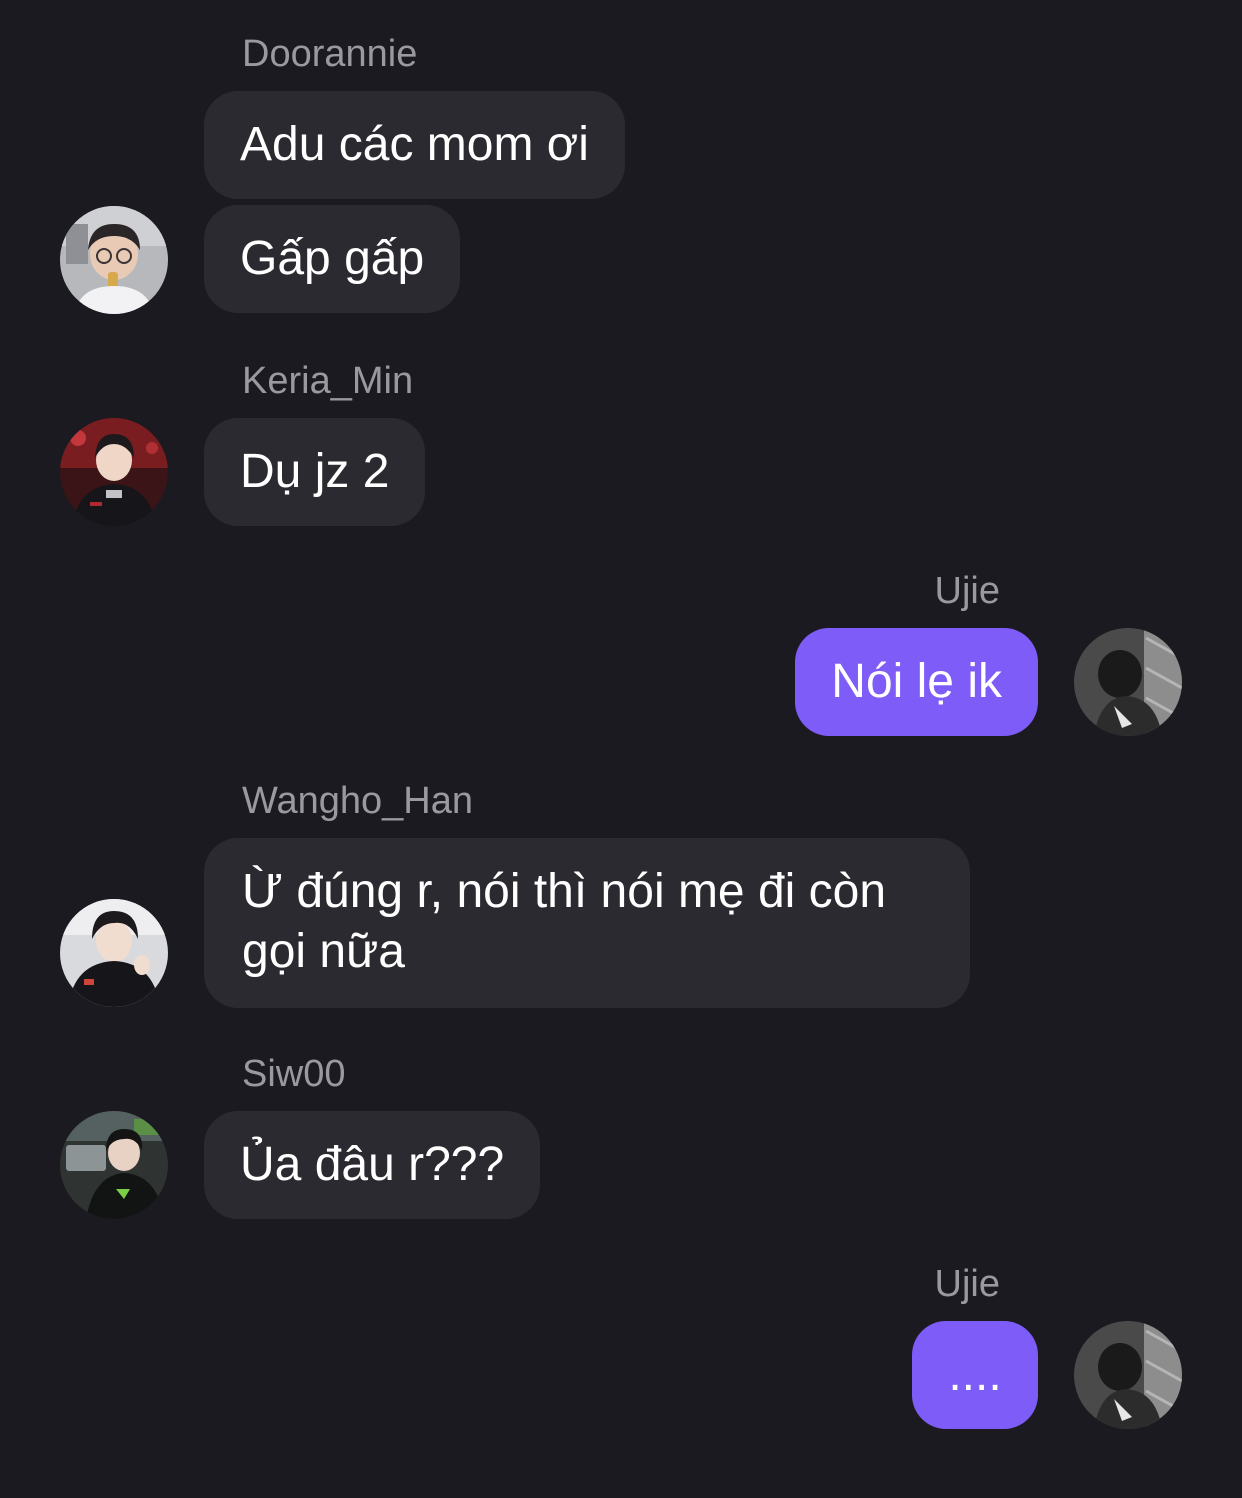 Image resolution: width=1242 pixels, height=1498 pixels. I want to click on sender-name: Keria_Min, so click(328, 381).